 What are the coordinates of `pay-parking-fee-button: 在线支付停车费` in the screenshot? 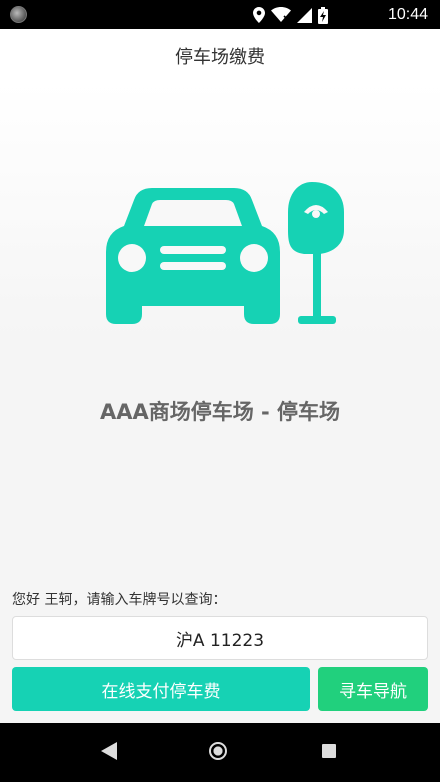 It's located at (161, 689).